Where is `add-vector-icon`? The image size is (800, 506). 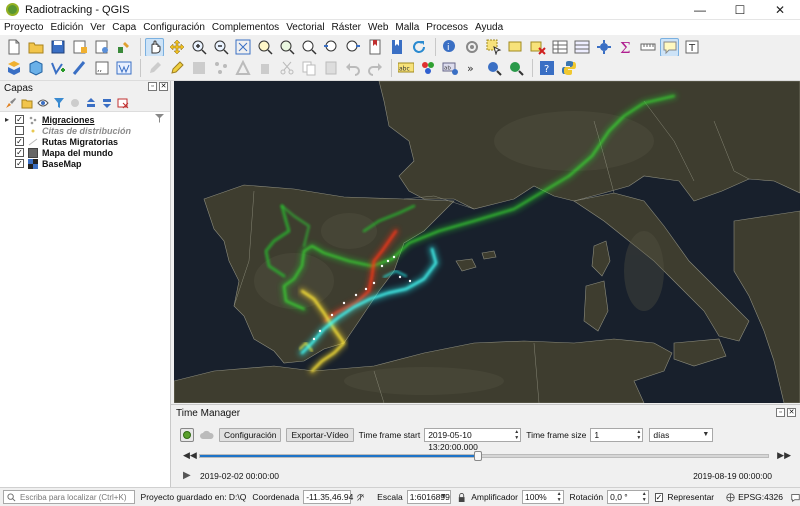 add-vector-icon is located at coordinates (57, 68).